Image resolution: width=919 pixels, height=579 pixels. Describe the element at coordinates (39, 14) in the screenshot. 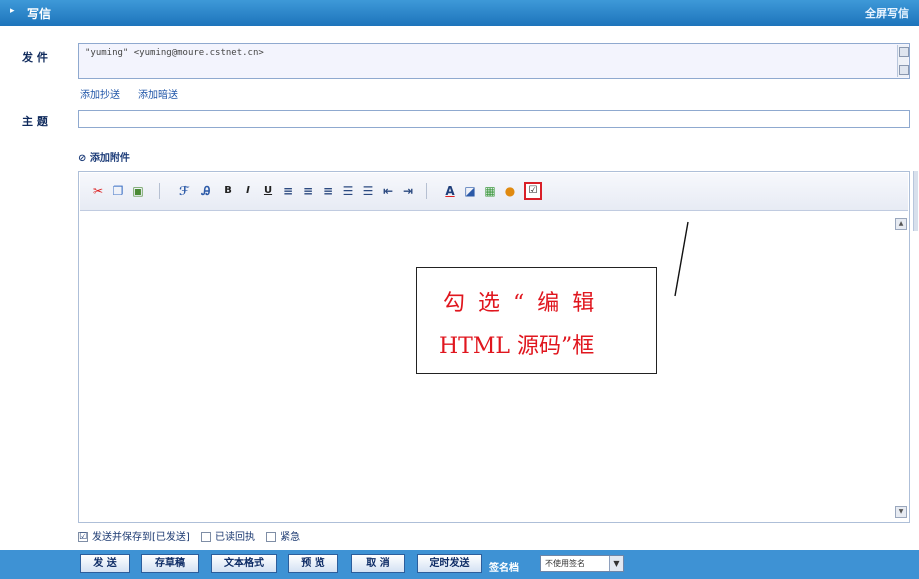

I see `page-title: 写信` at that location.